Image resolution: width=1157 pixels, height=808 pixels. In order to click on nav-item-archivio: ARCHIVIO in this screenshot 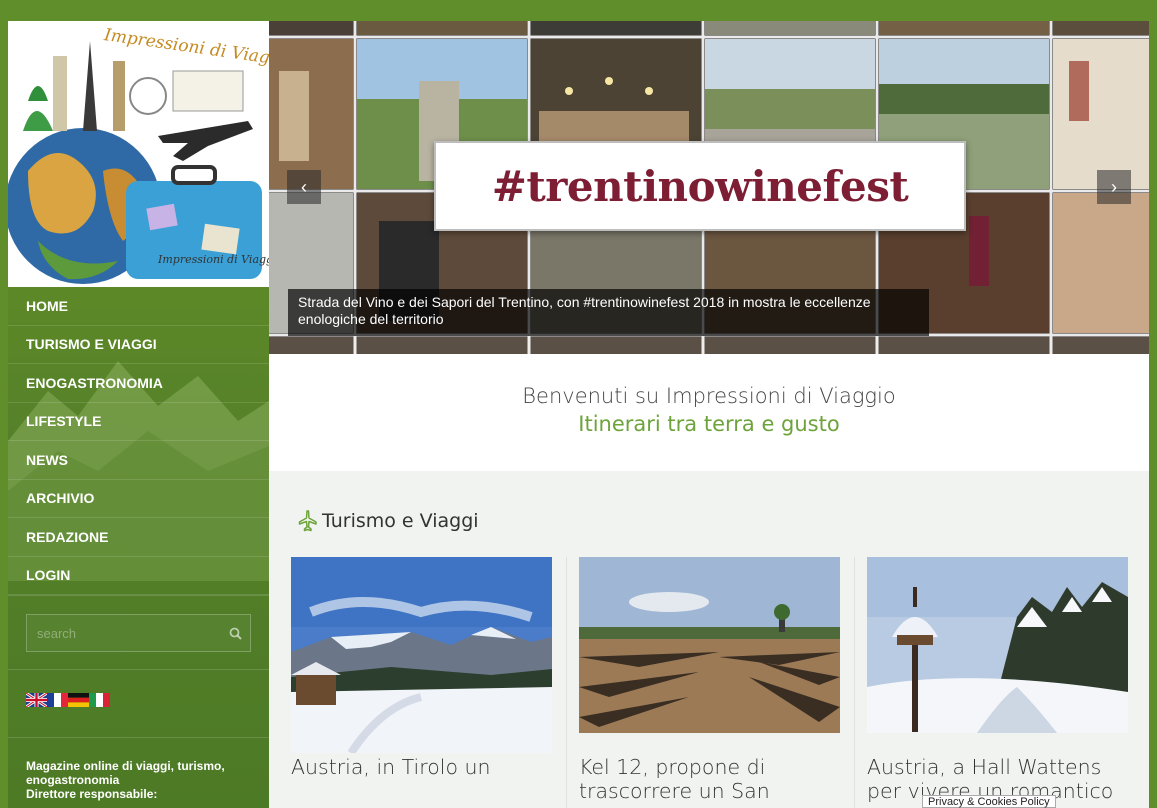, I will do `click(138, 499)`.